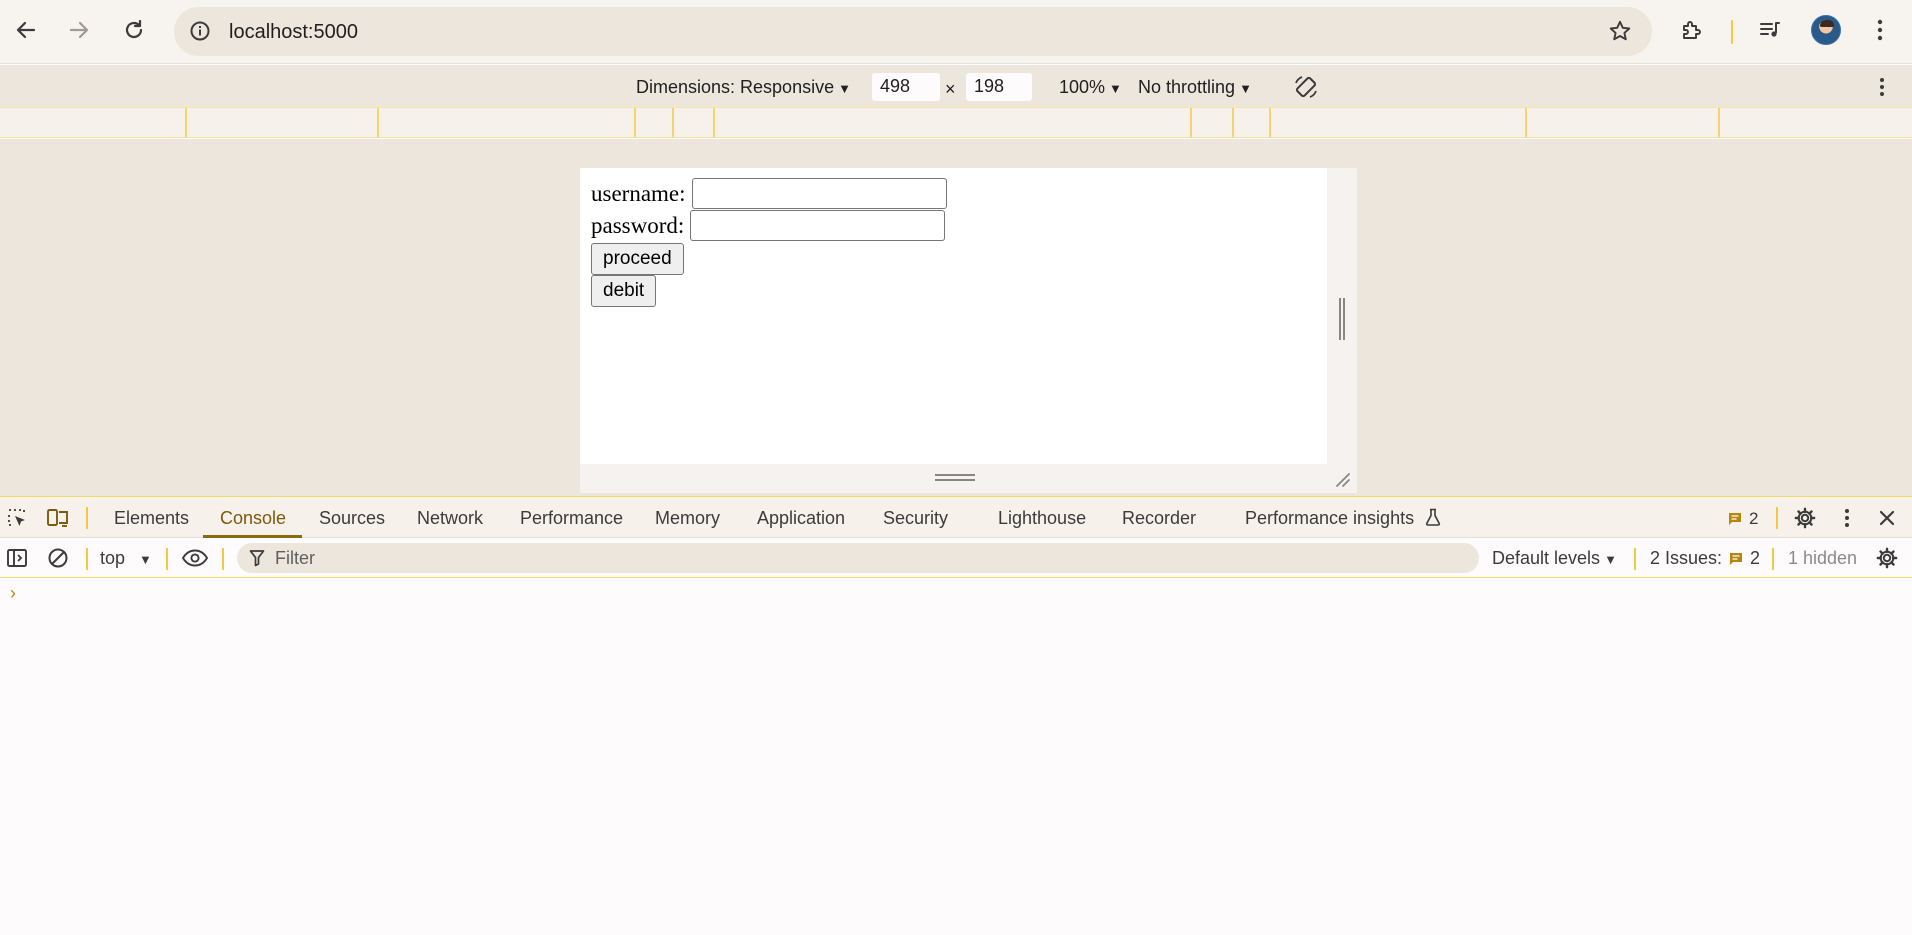 Image resolution: width=1912 pixels, height=935 pixels. I want to click on username-row: username:, so click(769, 193).